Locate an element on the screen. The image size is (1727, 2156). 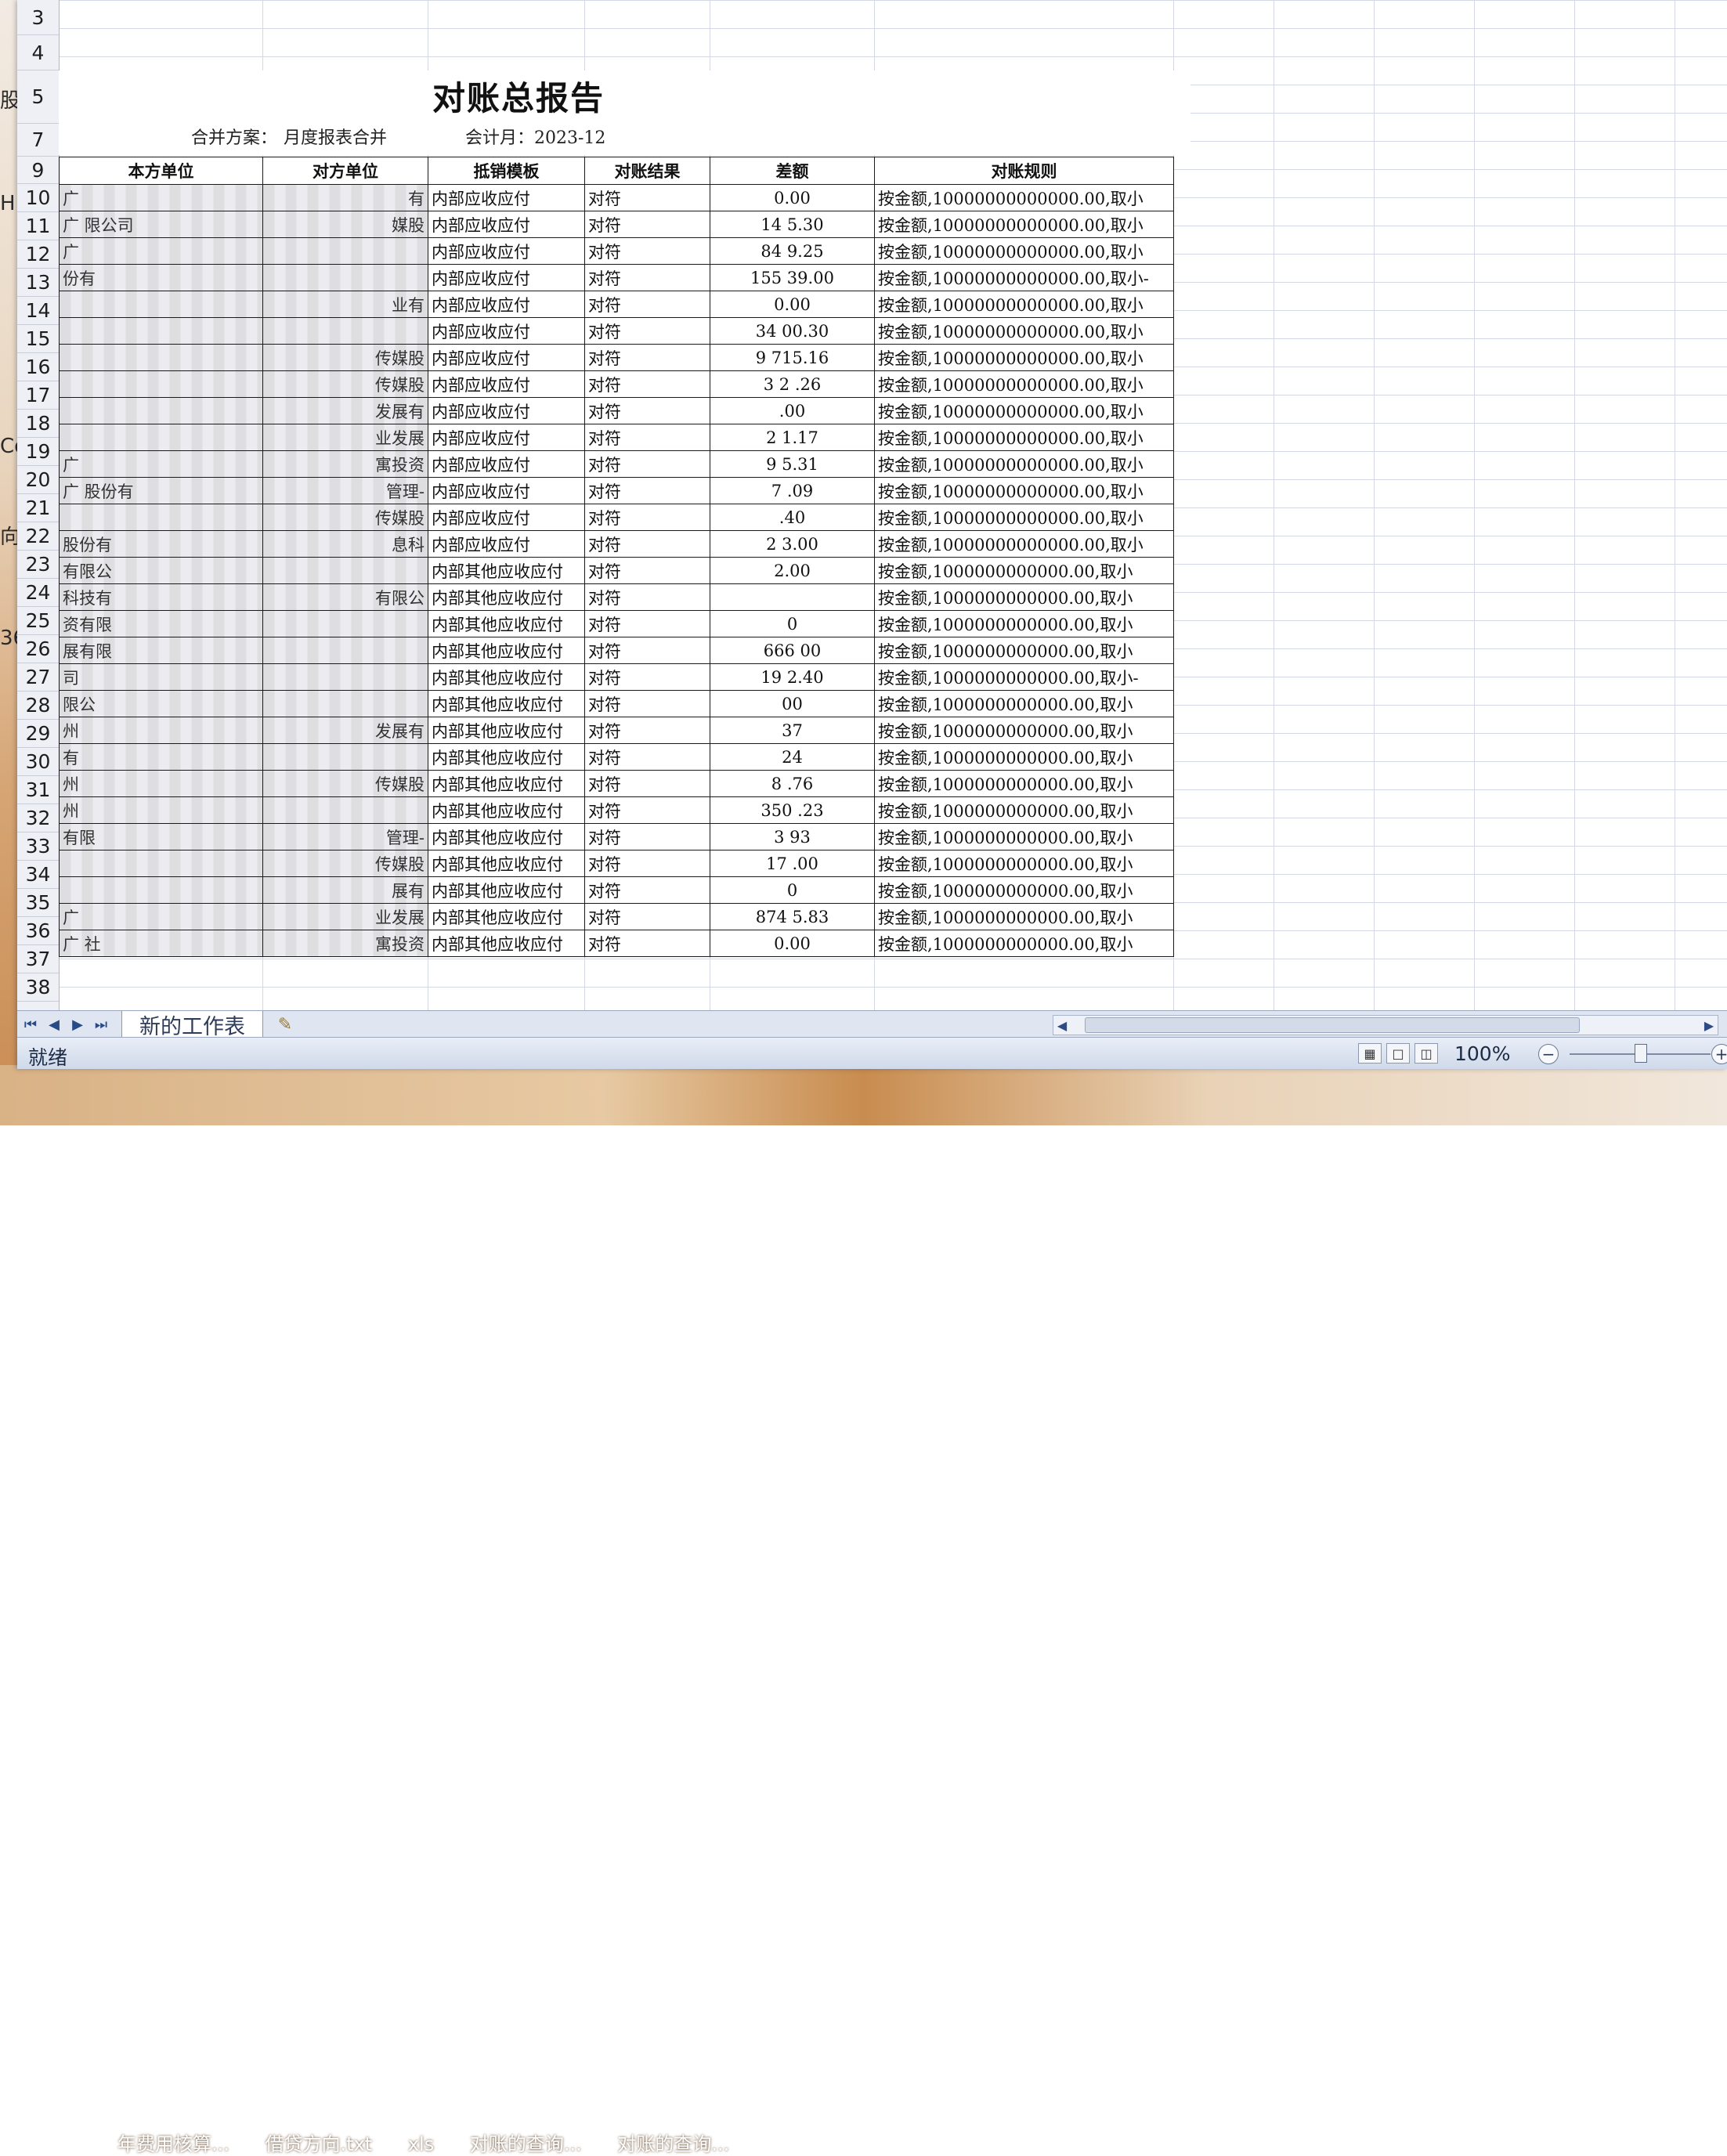
scrollbar-thumb is located at coordinates (1333, 1025).